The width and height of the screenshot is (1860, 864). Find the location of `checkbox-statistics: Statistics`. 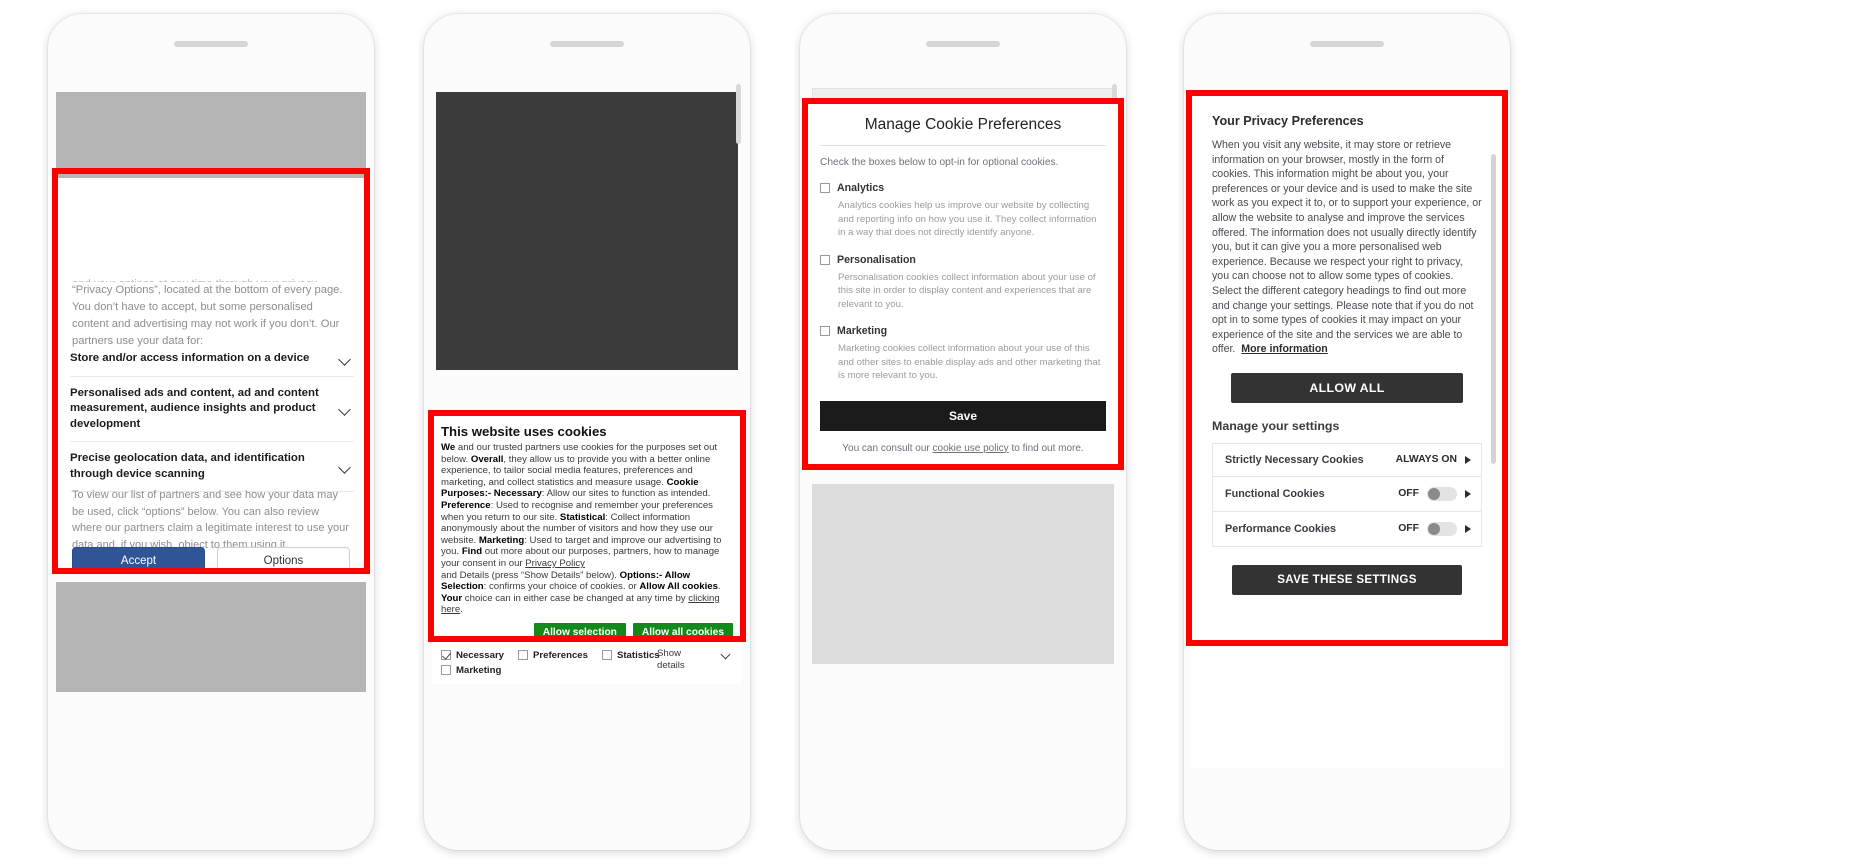

checkbox-statistics: Statistics is located at coordinates (630, 655).